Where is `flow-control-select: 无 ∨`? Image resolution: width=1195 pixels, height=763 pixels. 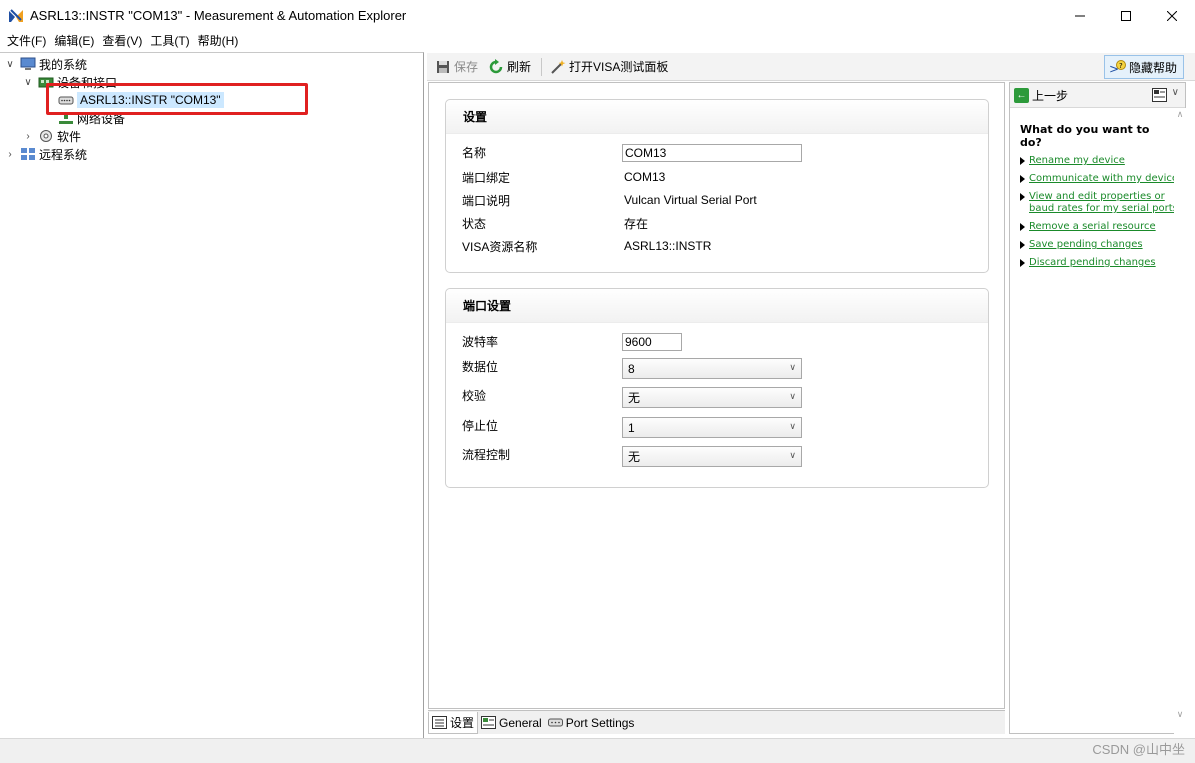 flow-control-select: 无 ∨ is located at coordinates (712, 456).